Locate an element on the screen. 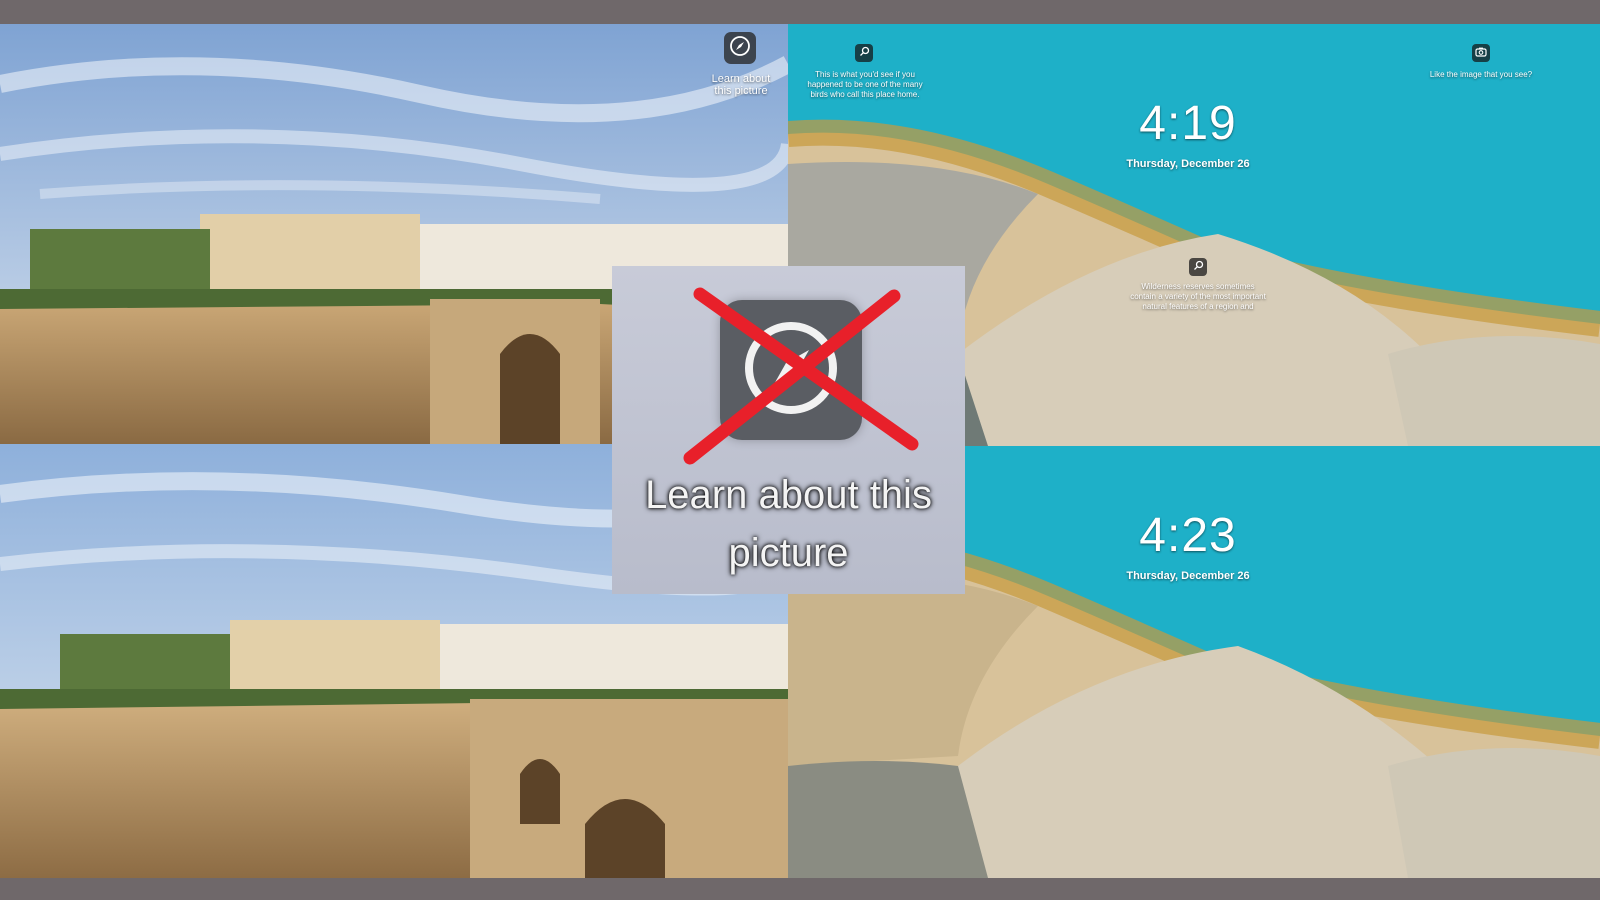 The width and height of the screenshot is (1600, 900). lock-screen-clock: 4:23 is located at coordinates (1188, 535).